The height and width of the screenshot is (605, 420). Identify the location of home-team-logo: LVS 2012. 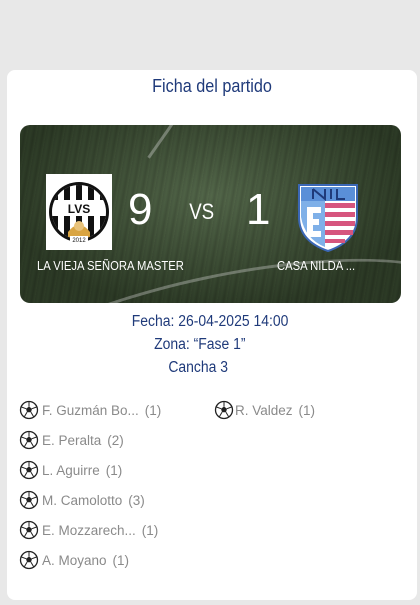
(79, 212).